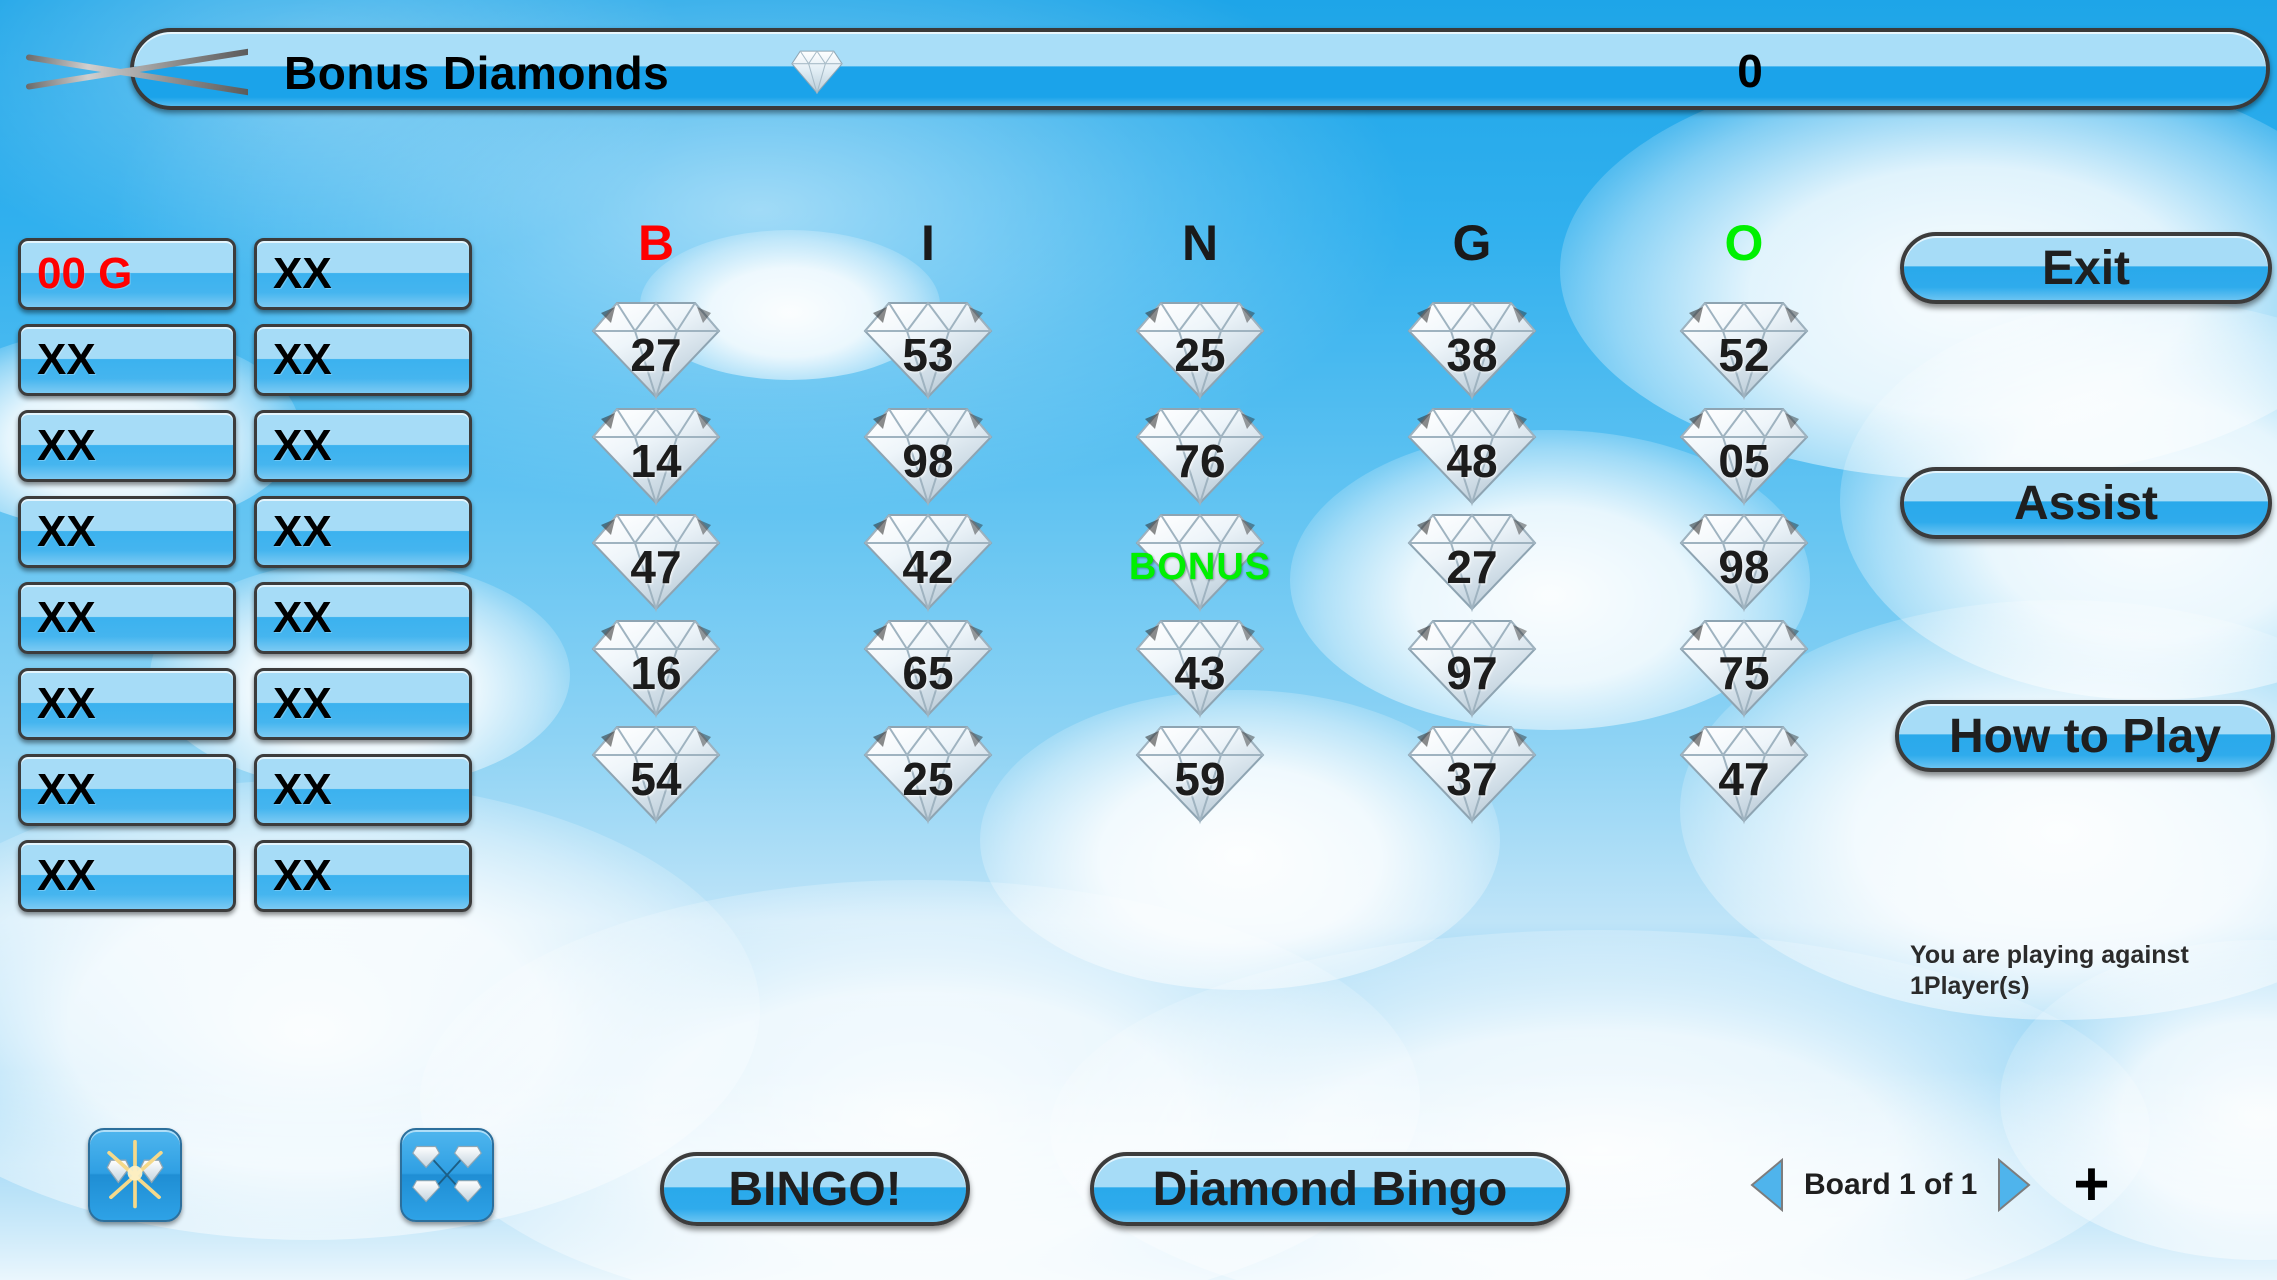  Describe the element at coordinates (2014, 1185) in the screenshot. I see `triangle-right-icon` at that location.